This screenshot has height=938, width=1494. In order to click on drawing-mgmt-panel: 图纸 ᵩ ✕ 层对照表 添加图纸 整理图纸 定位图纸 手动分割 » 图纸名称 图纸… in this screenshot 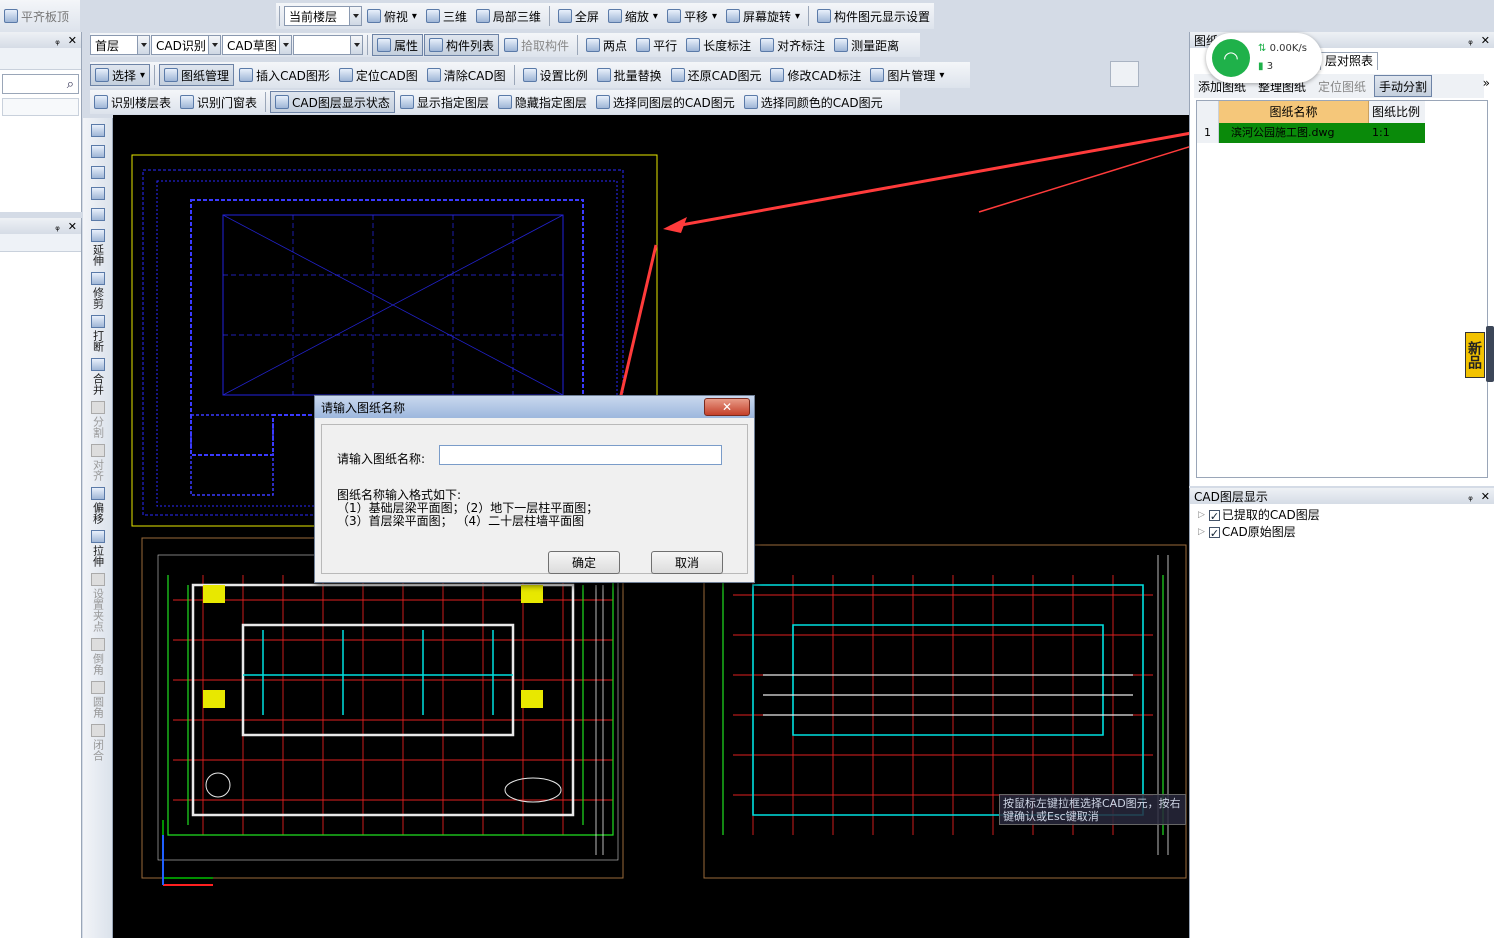, I will do `click(1341, 259)`.